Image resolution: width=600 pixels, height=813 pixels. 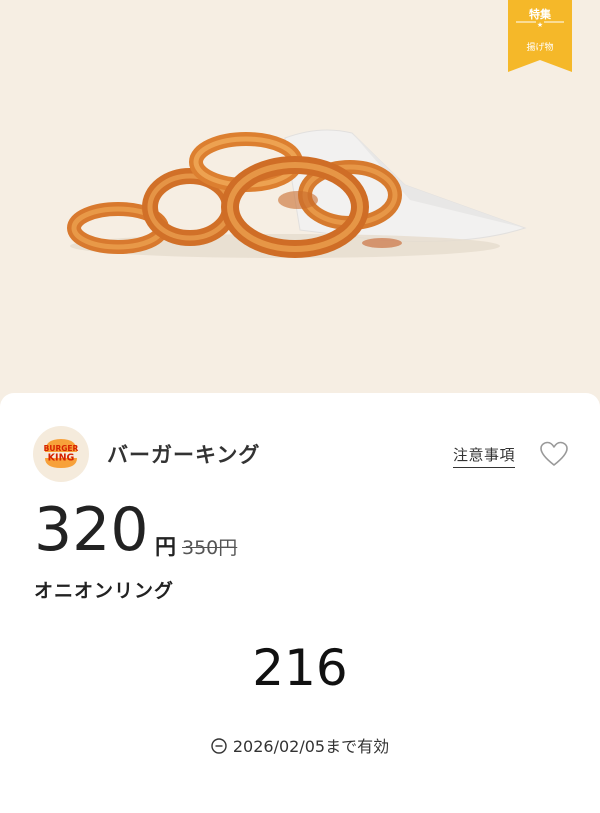 I want to click on discount-price: 320, so click(x=91, y=530).